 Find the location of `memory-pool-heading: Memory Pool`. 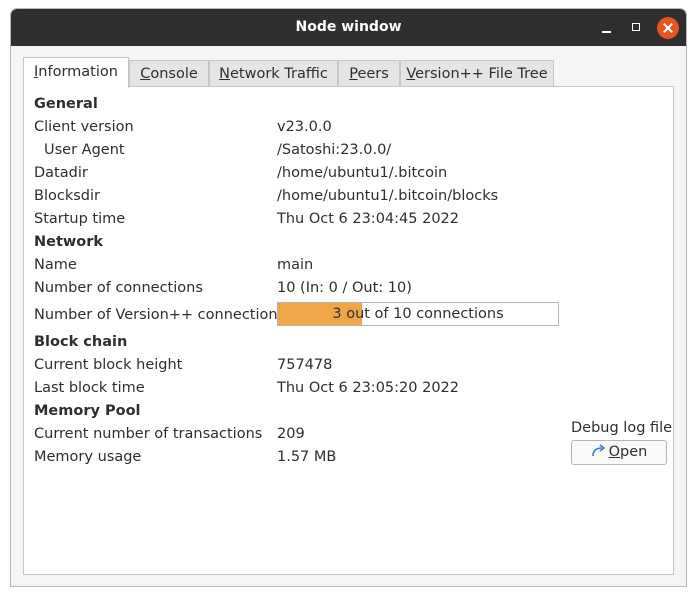

memory-pool-heading: Memory Pool is located at coordinates (87, 411).